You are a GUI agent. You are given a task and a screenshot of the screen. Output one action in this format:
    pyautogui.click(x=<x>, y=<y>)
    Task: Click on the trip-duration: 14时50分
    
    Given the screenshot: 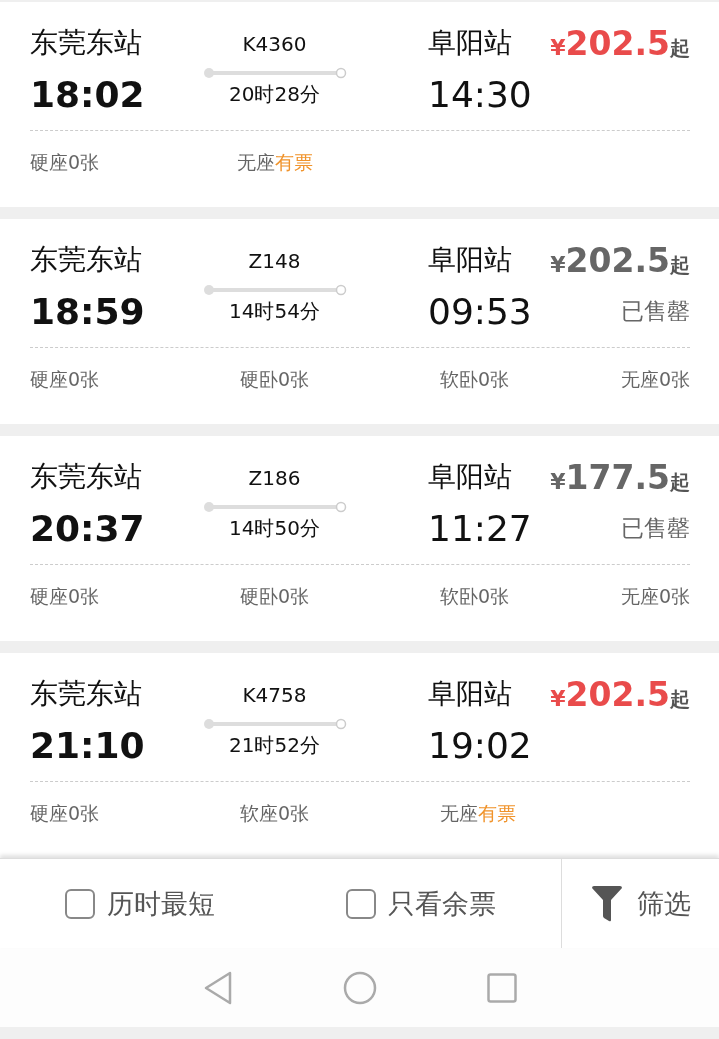 What is the action you would take?
    pyautogui.click(x=274, y=529)
    